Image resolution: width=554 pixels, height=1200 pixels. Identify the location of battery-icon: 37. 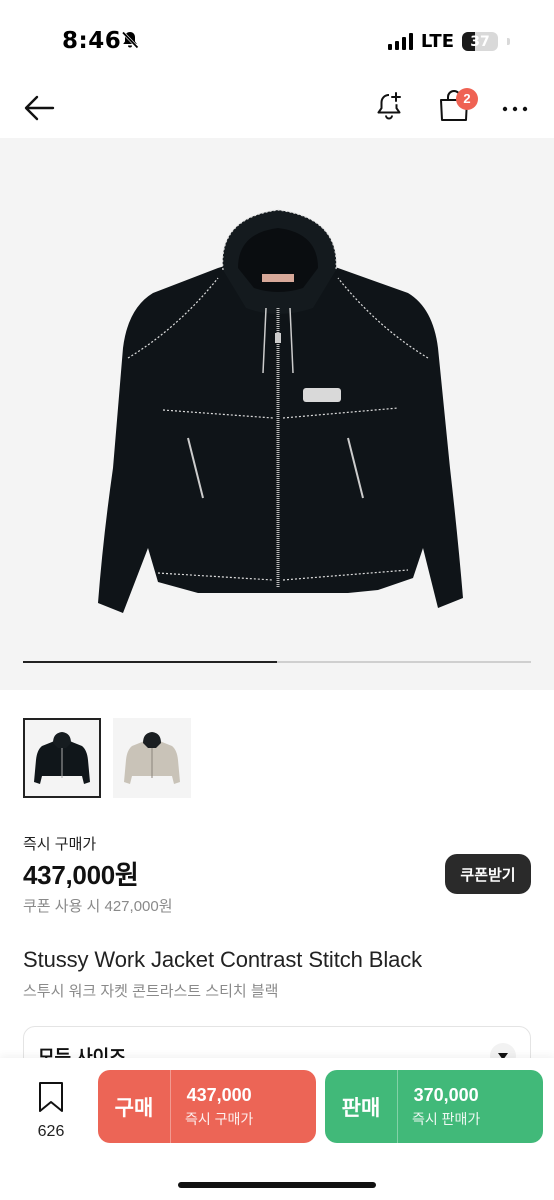
(480, 41).